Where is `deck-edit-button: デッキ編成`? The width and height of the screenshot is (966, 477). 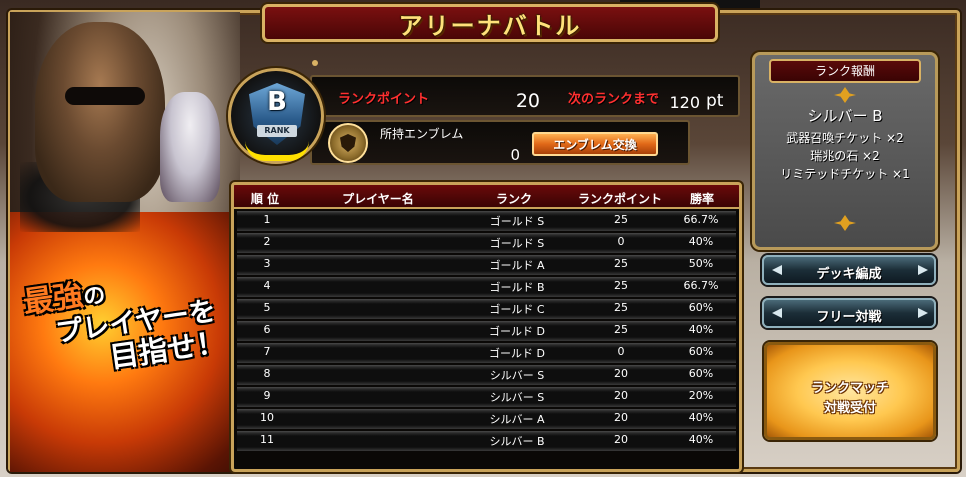
deck-edit-button: デッキ編成 is located at coordinates (849, 270).